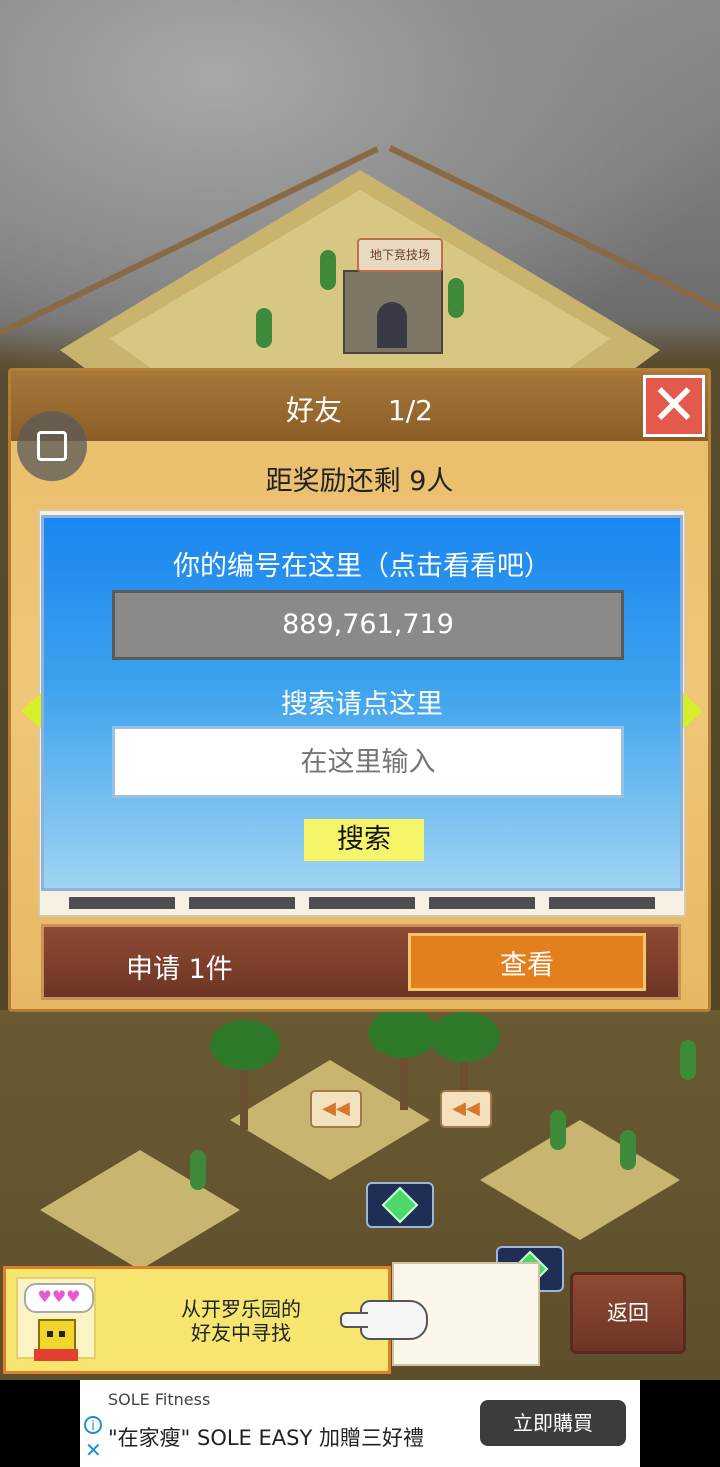 Image resolution: width=720 pixels, height=1467 pixels. I want to click on my-id-field: 889,761,719, so click(368, 625).